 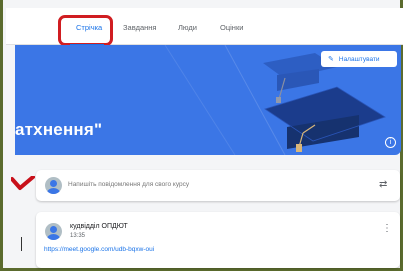 I want to click on info-icon: i, so click(x=390, y=142).